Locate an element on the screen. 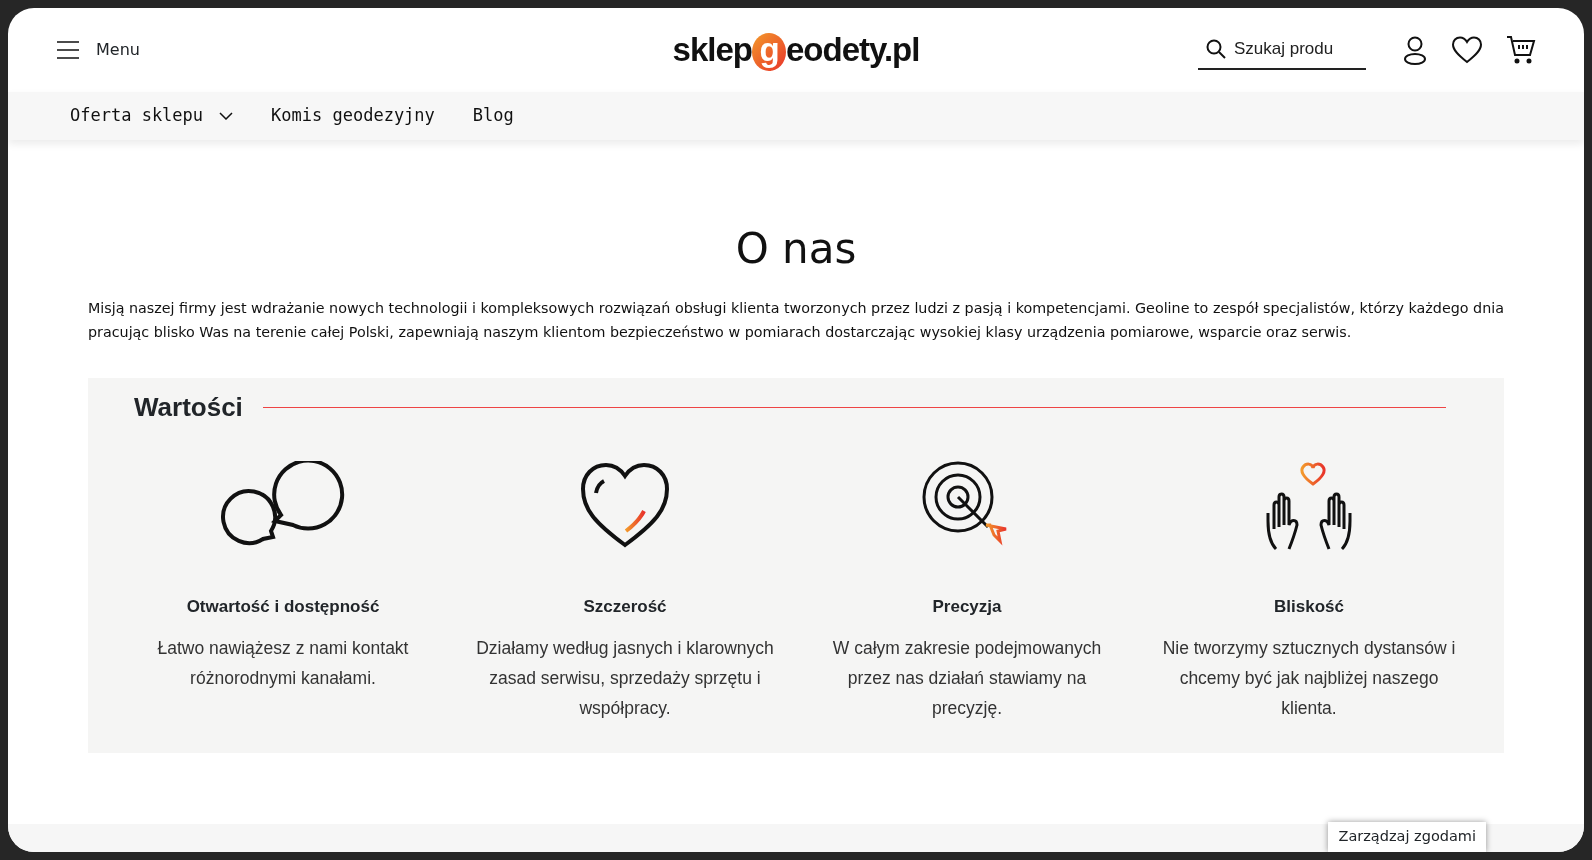  section-heading: Wartości is located at coordinates (188, 408).